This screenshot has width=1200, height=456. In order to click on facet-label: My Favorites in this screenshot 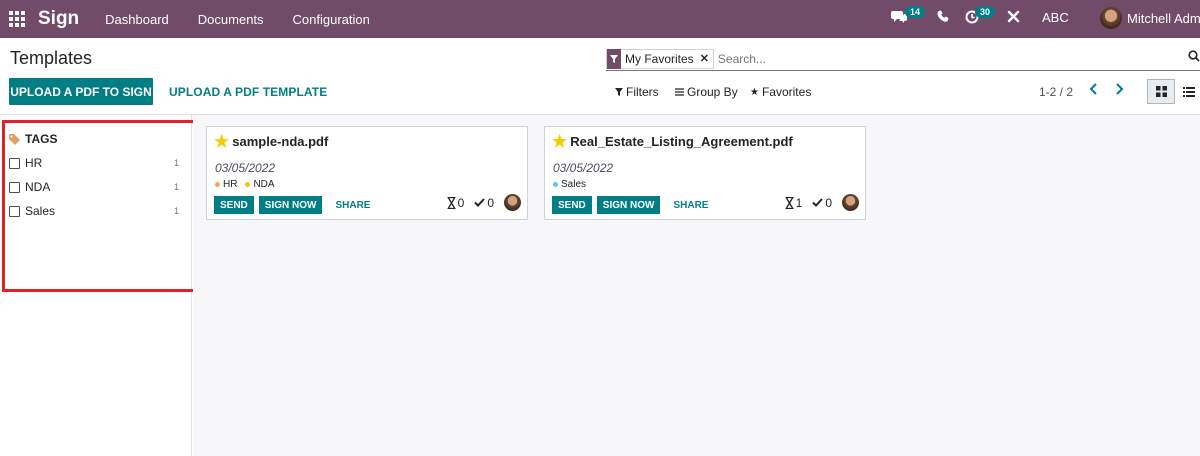, I will do `click(659, 58)`.